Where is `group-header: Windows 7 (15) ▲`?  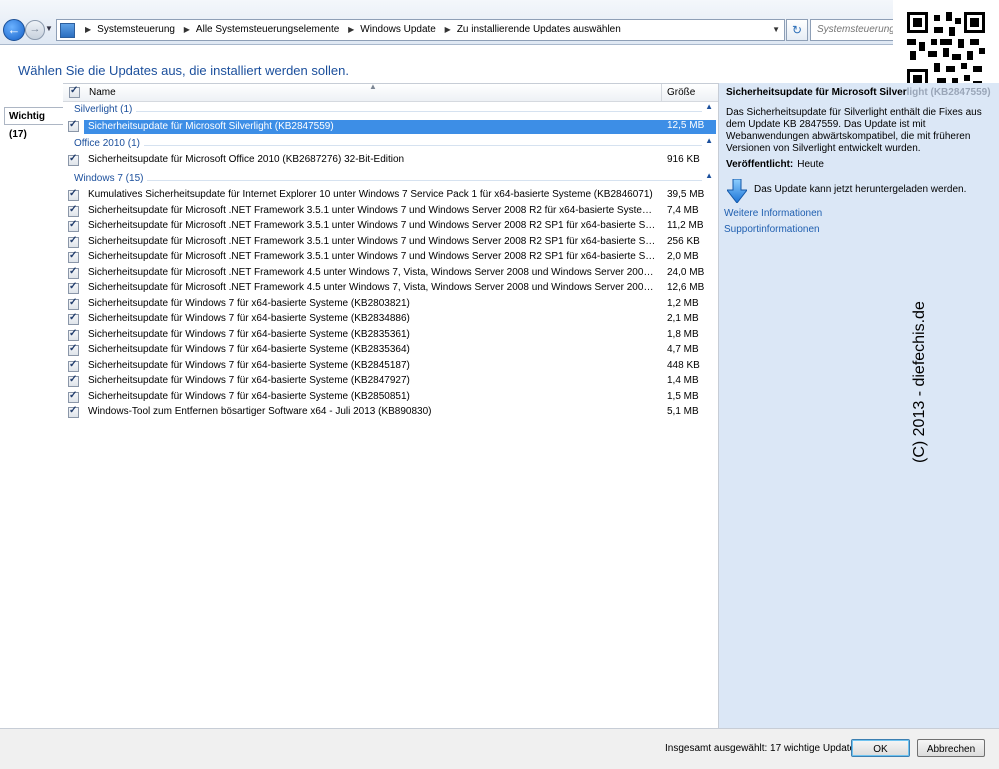 group-header: Windows 7 (15) ▲ is located at coordinates (390, 178).